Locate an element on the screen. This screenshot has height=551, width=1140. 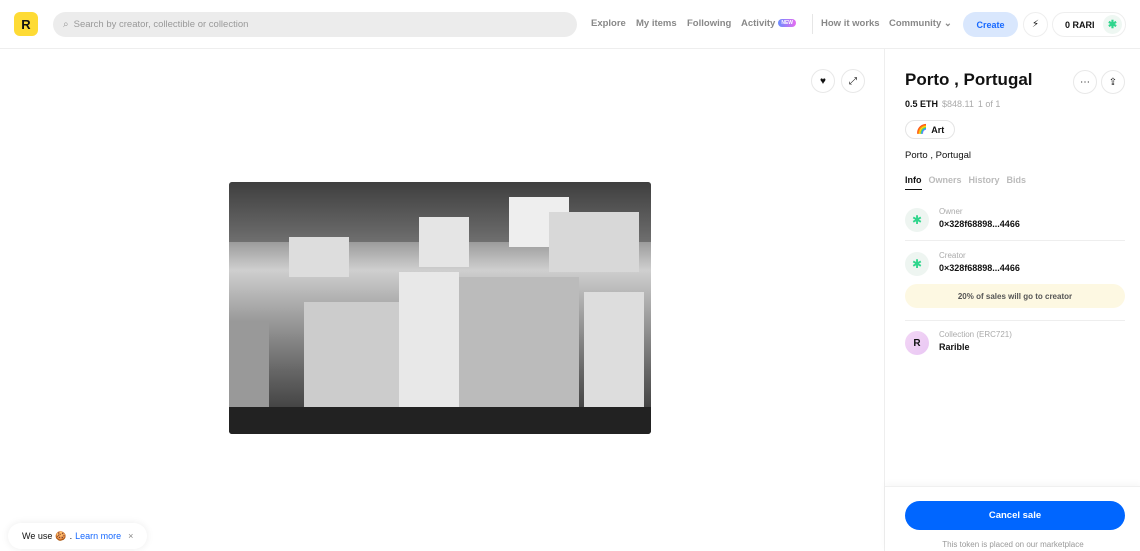
cookie-banner: We use 🍪. Learn more × is located at coordinates (78, 536).